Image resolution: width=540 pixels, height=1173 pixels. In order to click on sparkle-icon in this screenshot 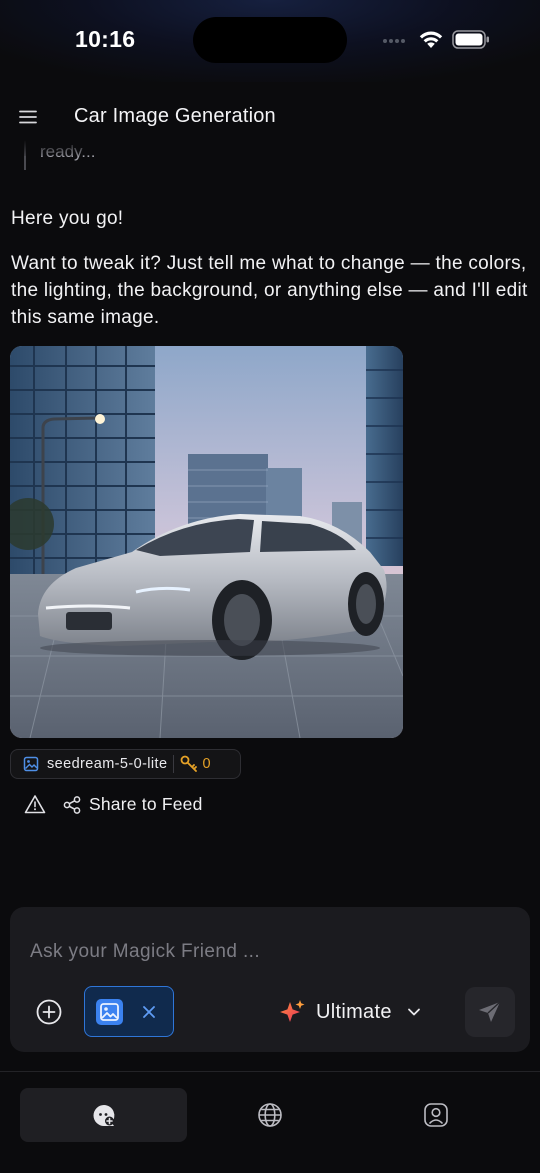, I will do `click(292, 1011)`.